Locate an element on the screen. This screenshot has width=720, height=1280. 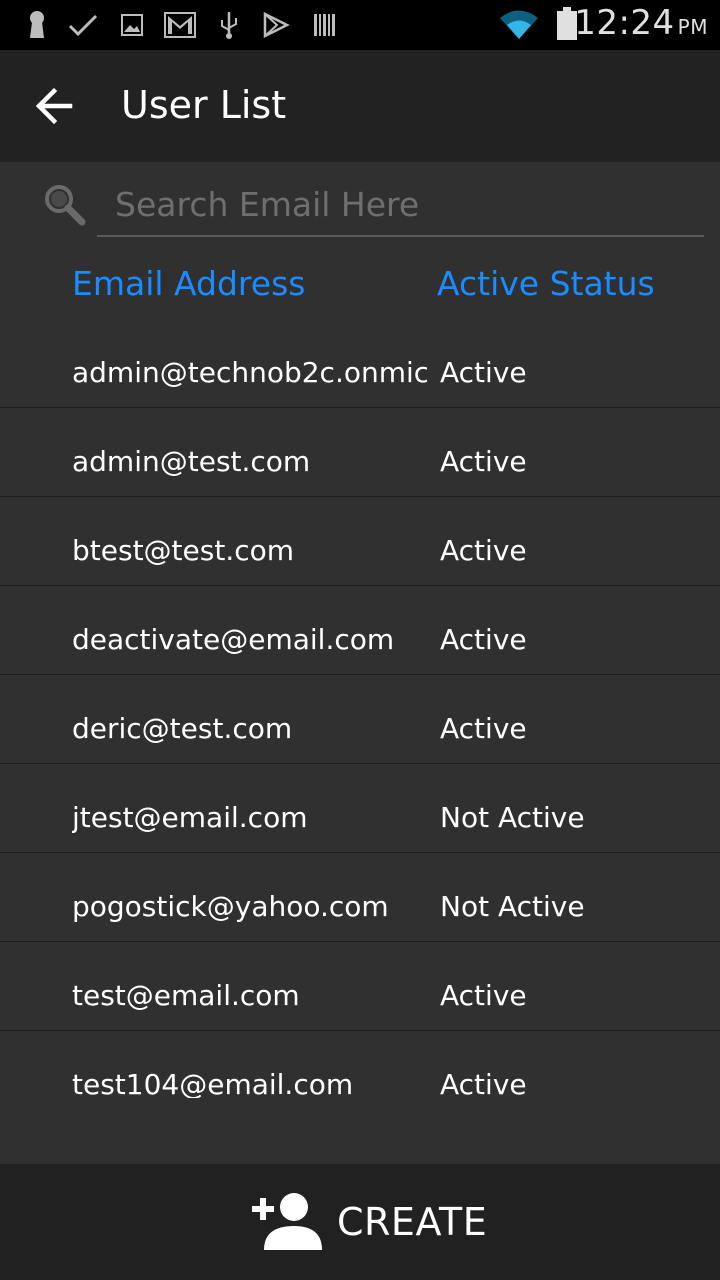
email-cell: admin@test.com is located at coordinates (191, 461).